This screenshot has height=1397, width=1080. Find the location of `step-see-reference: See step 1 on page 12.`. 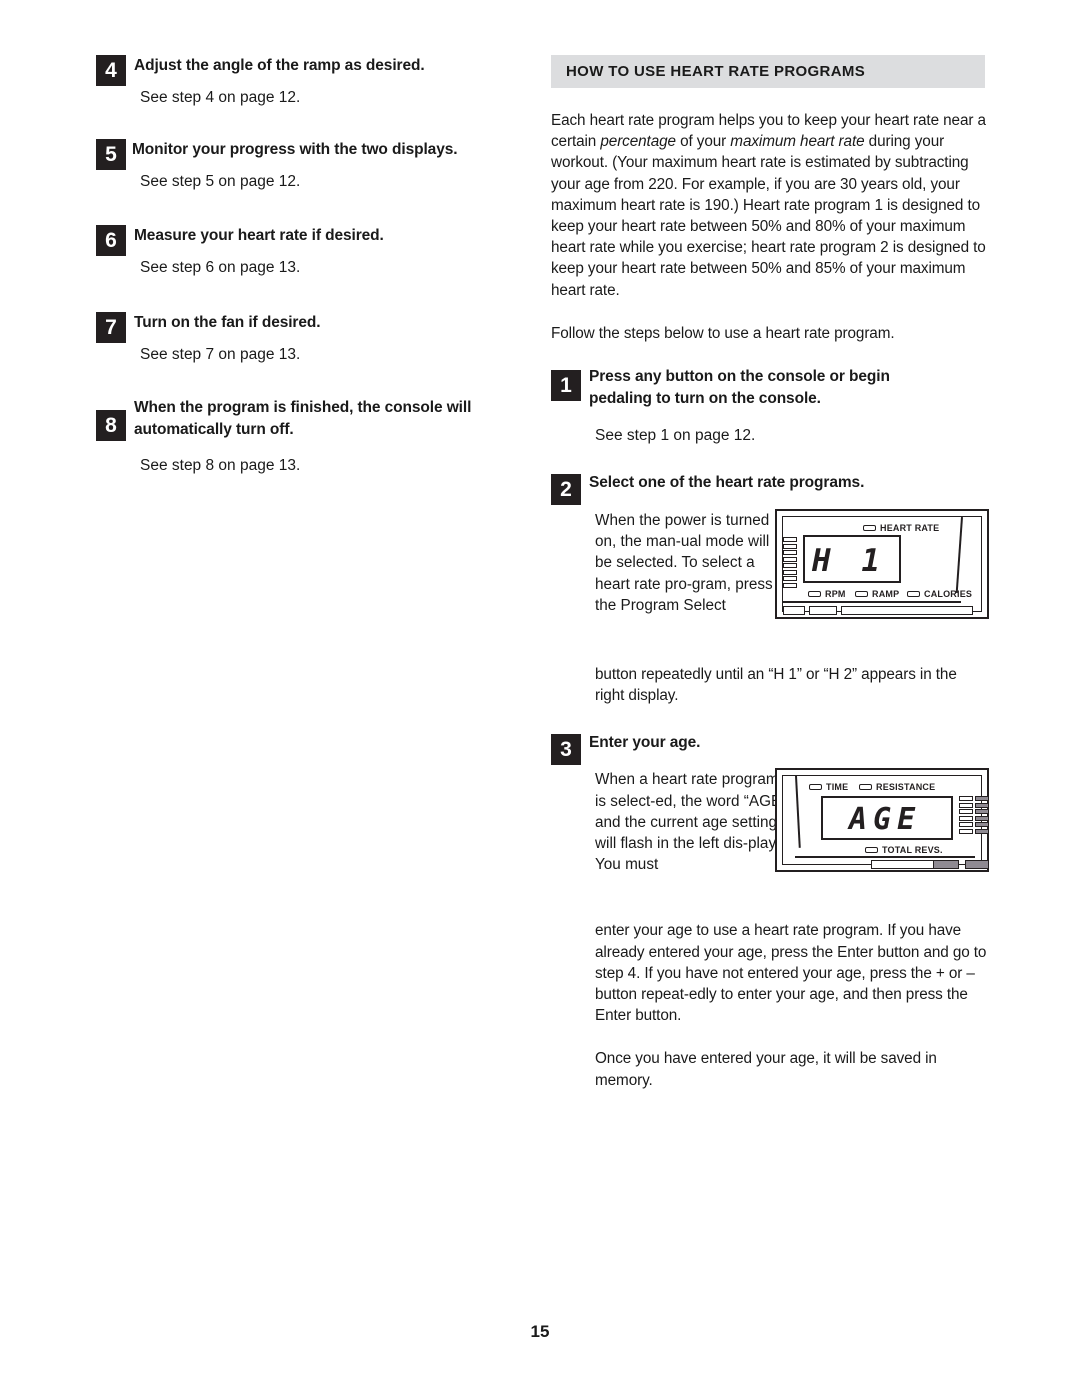

step-see-reference: See step 1 on page 12. is located at coordinates (675, 436).